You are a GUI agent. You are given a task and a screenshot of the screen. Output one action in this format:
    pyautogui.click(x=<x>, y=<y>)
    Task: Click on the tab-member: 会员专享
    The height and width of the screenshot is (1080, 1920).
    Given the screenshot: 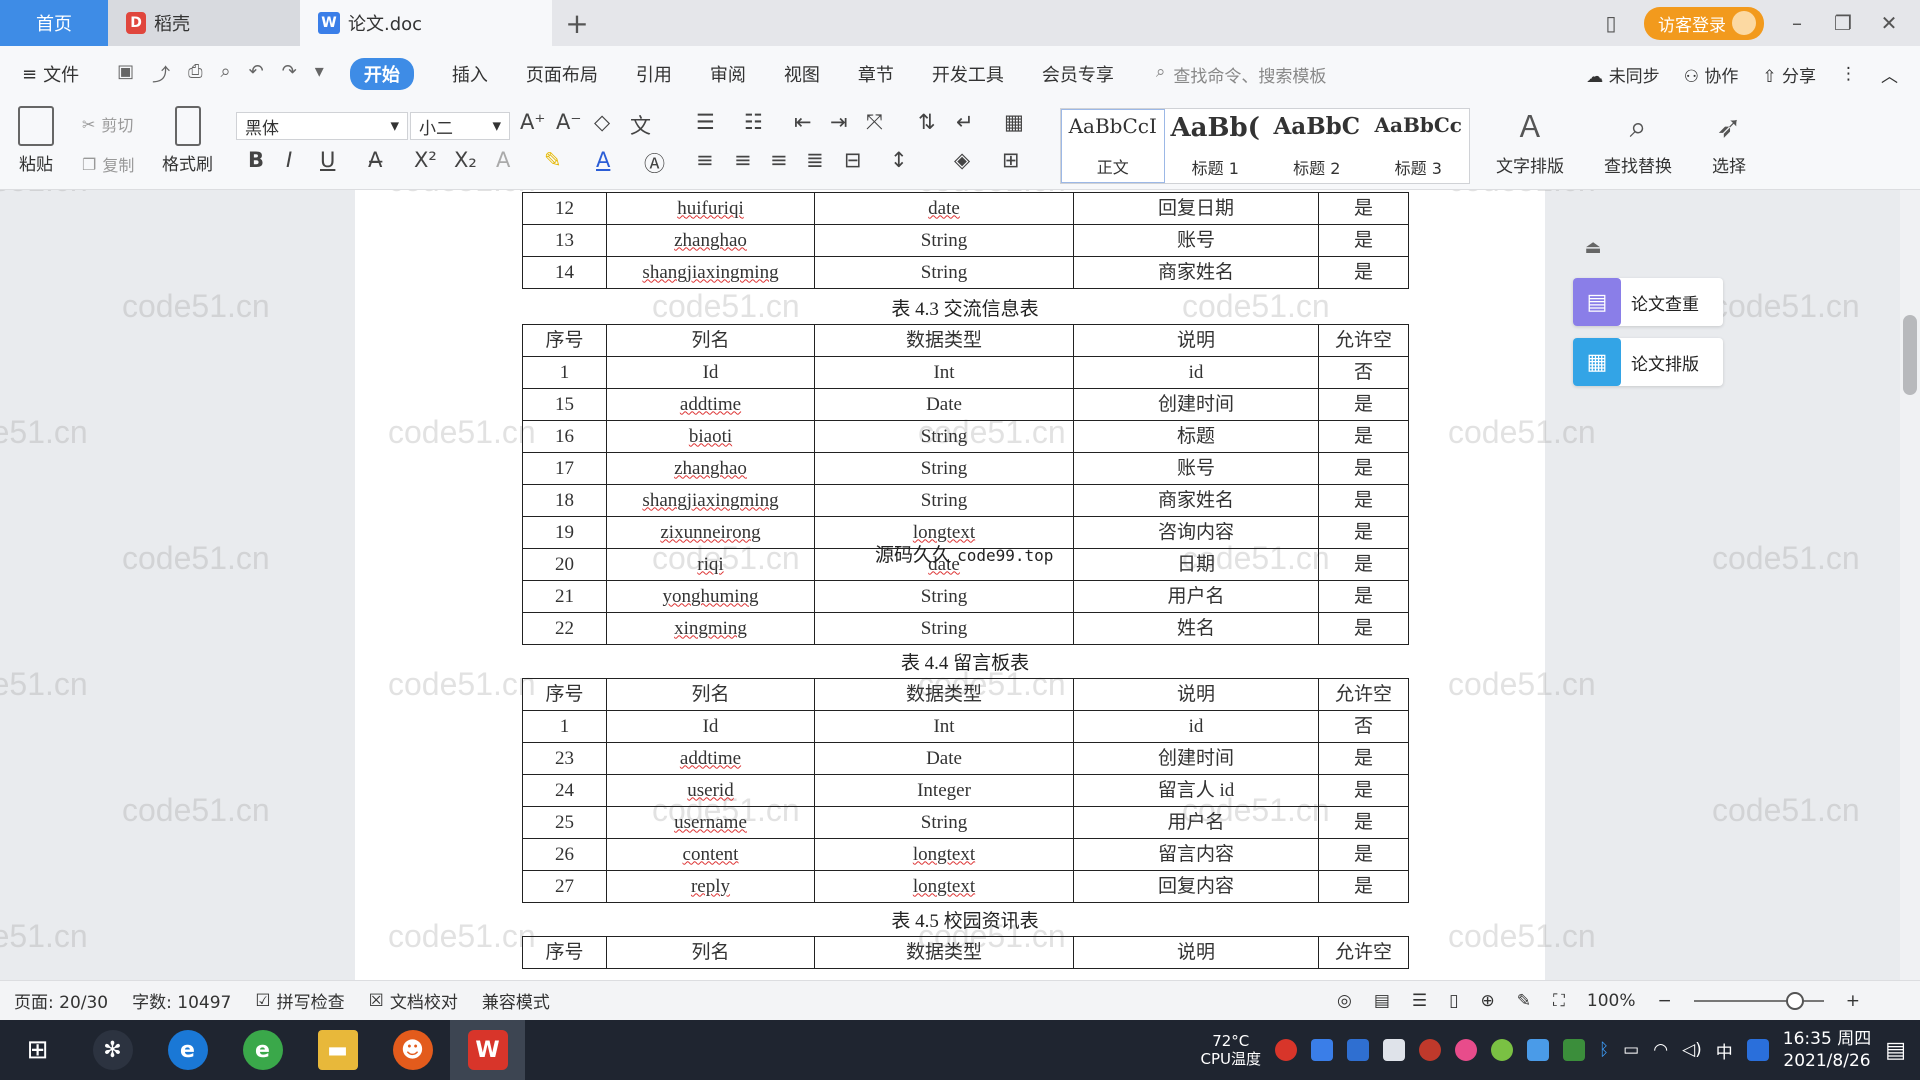 What is the action you would take?
    pyautogui.click(x=1078, y=74)
    